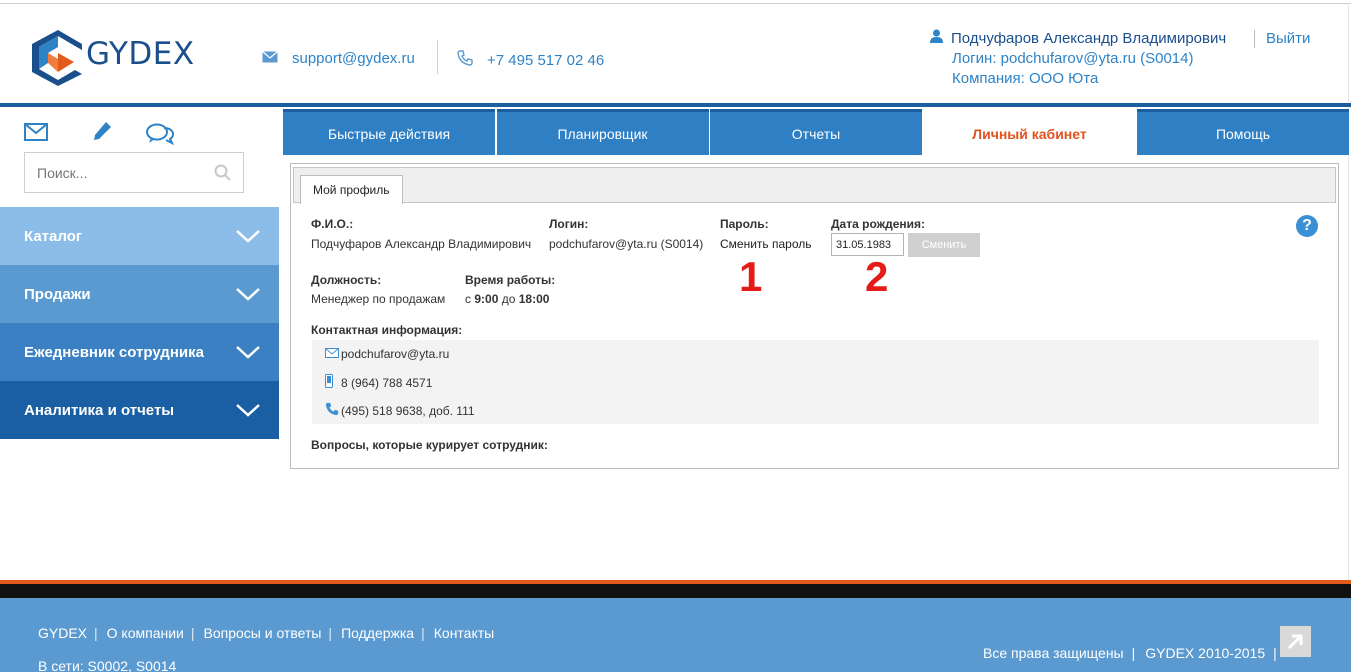 The image size is (1351, 672). Describe the element at coordinates (546, 60) in the screenshot. I see `support-phone-text: +7 495 517 02 46` at that location.